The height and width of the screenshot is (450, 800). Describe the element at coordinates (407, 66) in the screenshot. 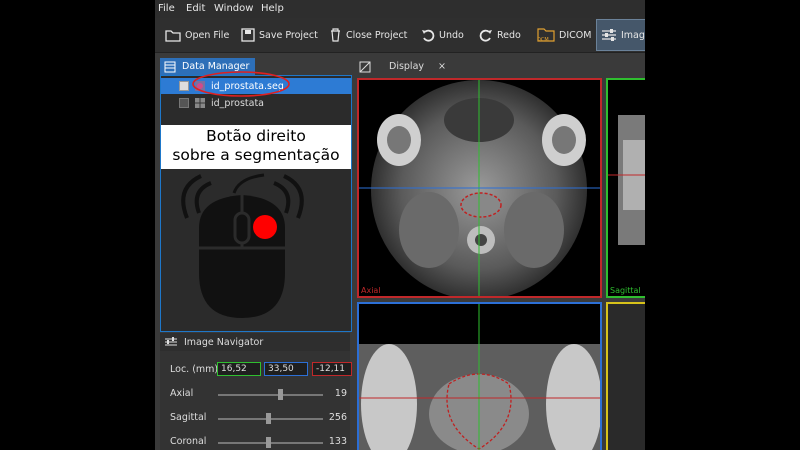

I see `display-title: Display` at that location.